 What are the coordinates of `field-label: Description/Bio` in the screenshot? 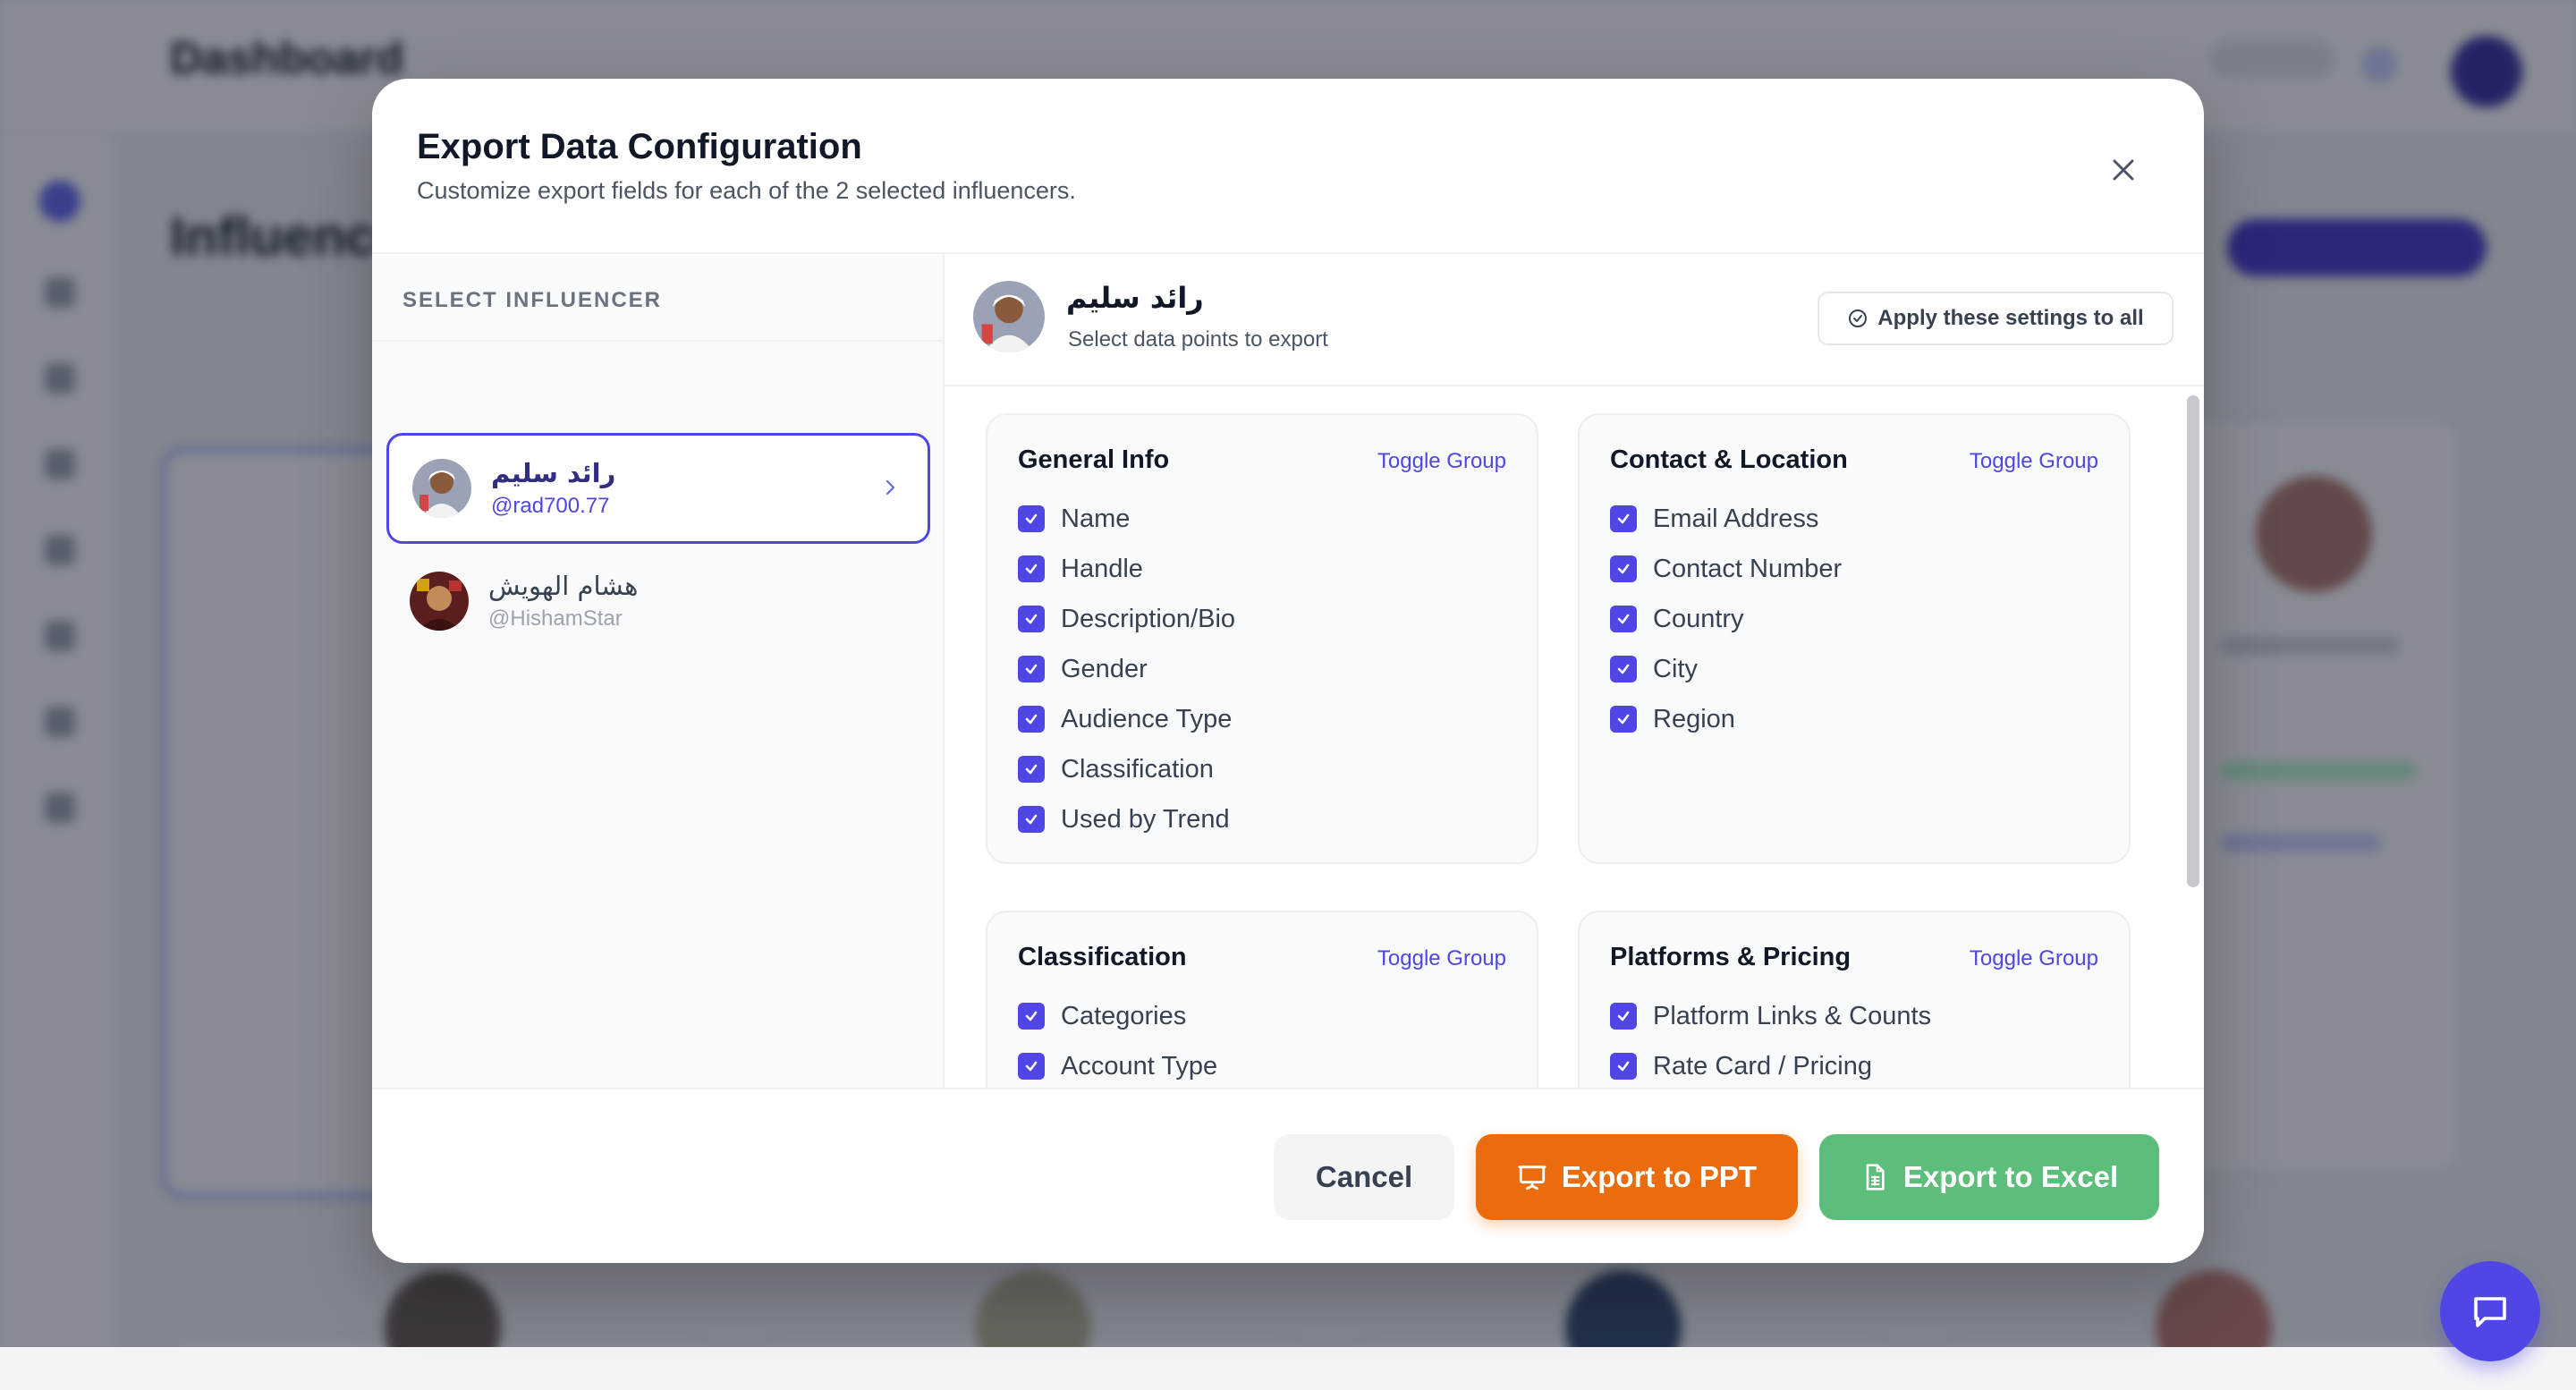 It's located at (1148, 618).